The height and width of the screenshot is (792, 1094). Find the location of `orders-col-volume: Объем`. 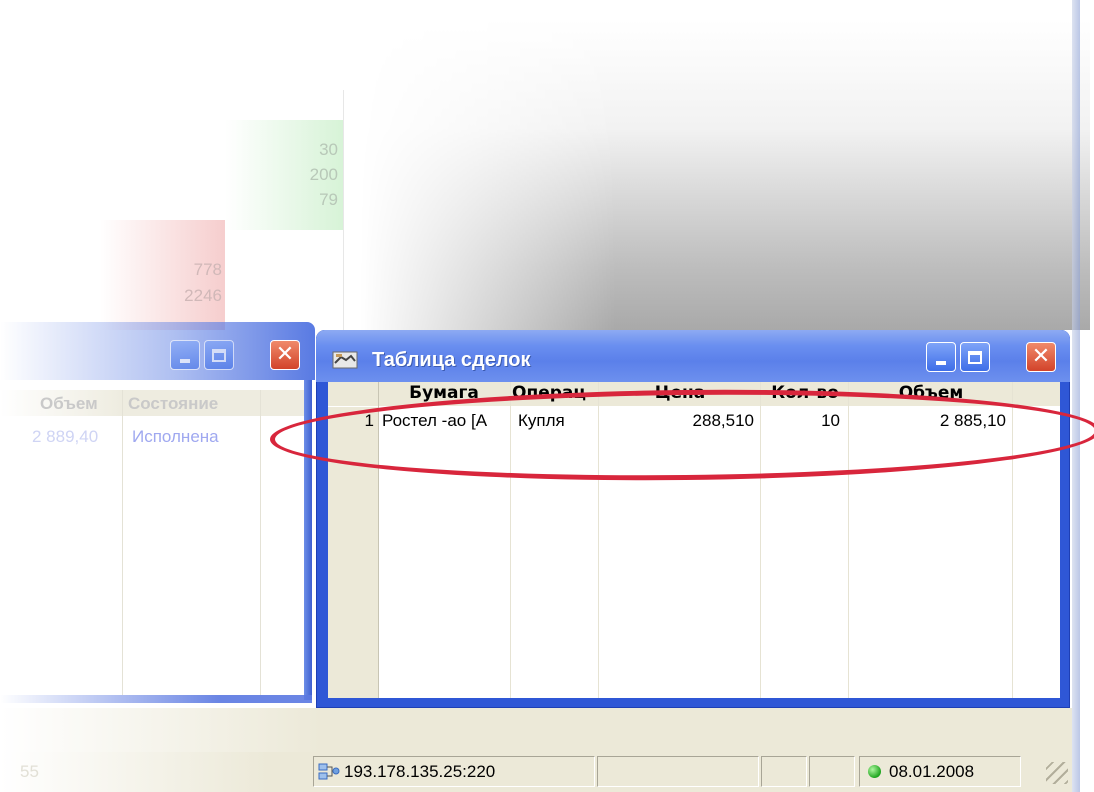

orders-col-volume: Объем is located at coordinates (69, 404).